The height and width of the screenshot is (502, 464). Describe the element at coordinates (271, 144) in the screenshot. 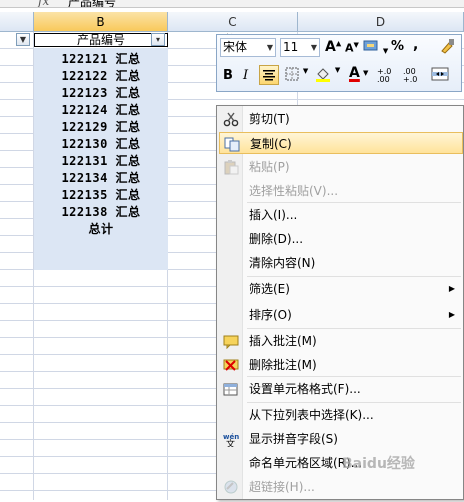

I see `menu-item-label: 复制(C)` at that location.